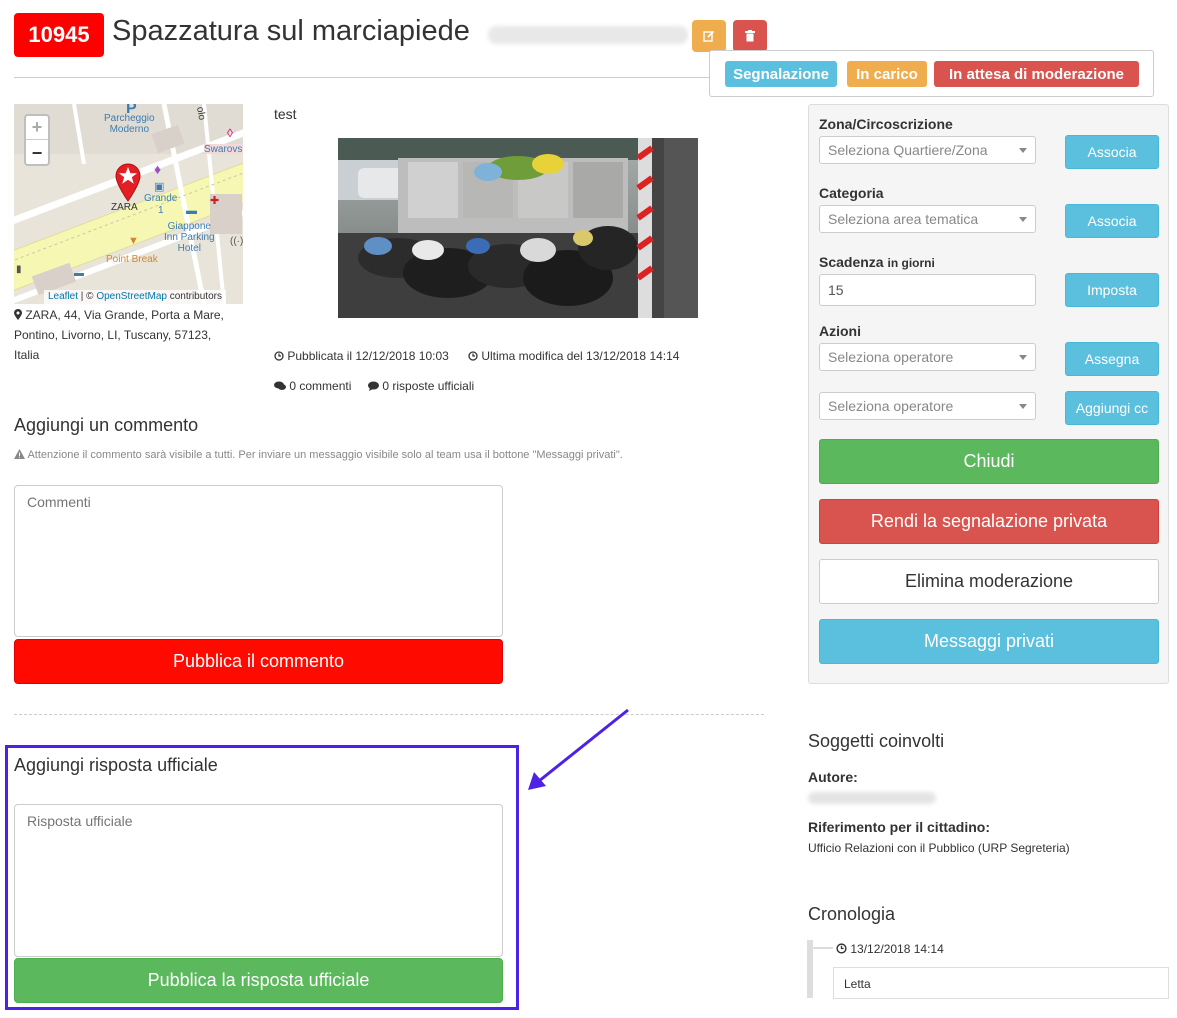  Describe the element at coordinates (588, 35) in the screenshot. I see `author-name-redacted` at that location.